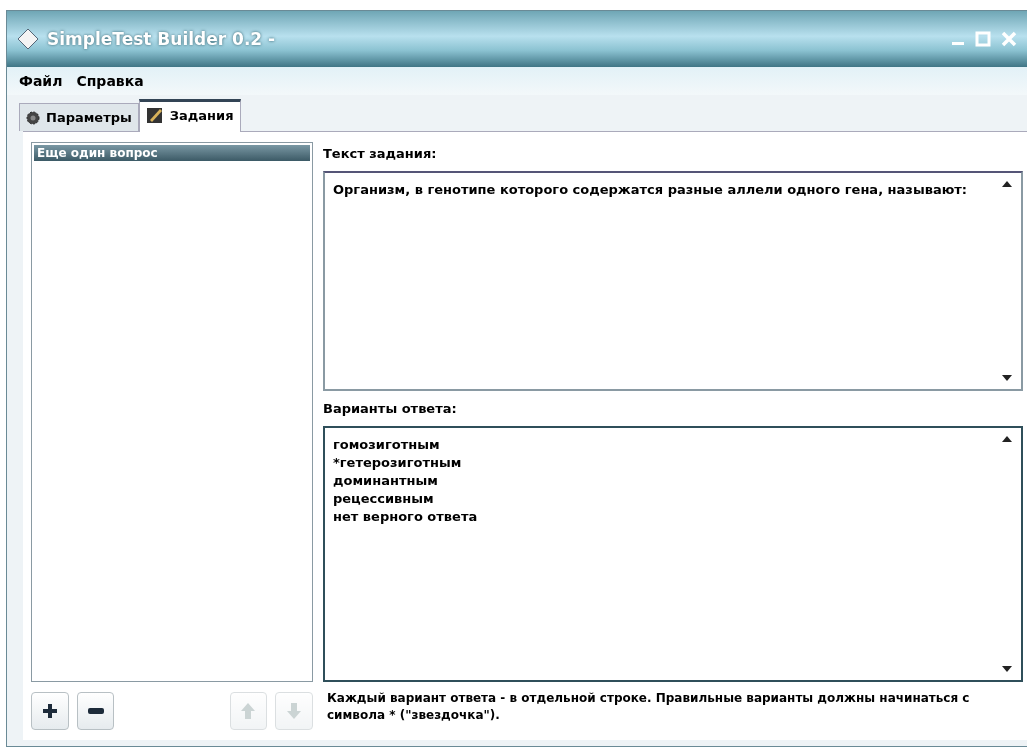 Image resolution: width=1027 pixels, height=749 pixels. What do you see at coordinates (648, 707) in the screenshot?
I see `hint-text: Каждый вариант ответа - в отдельной строке. Правильные варианты должны начинаться с символа * ("звездочка").` at bounding box center [648, 707].